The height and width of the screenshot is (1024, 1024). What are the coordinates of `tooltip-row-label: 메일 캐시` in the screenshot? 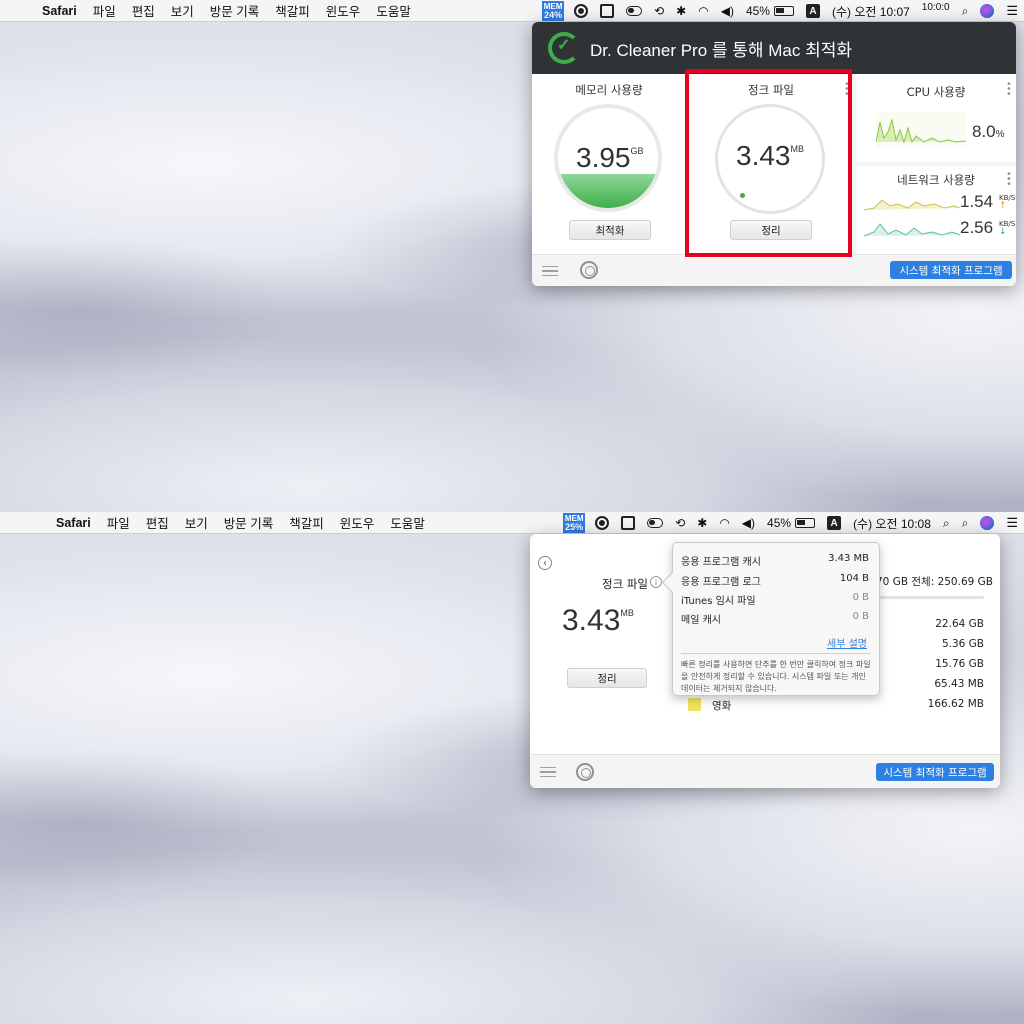 It's located at (701, 620).